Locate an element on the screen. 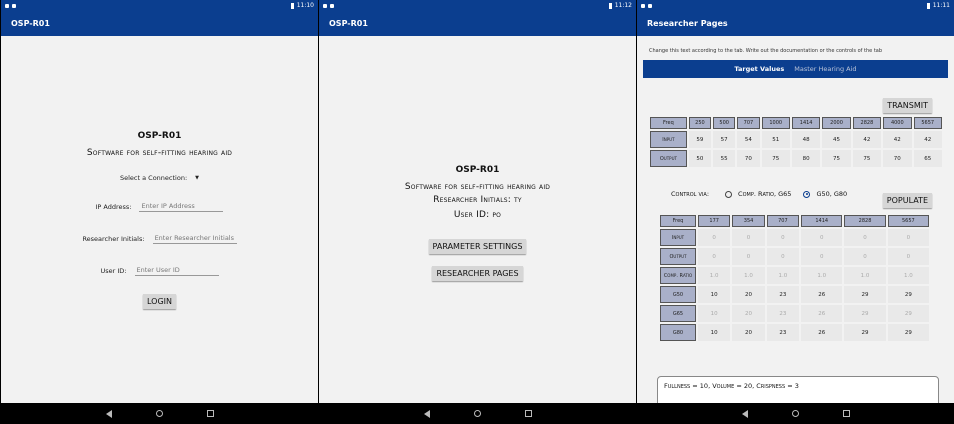 The height and width of the screenshot is (424, 954). table-cell: 50 is located at coordinates (700, 158).